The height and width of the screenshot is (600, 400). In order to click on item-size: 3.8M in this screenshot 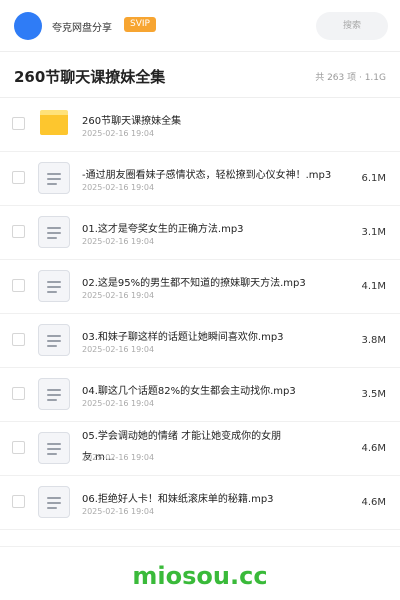, I will do `click(373, 340)`.